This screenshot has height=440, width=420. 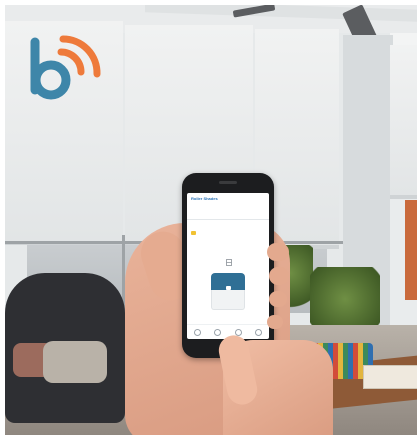 I want to click on app-header: Roller Shades, so click(x=228, y=206).